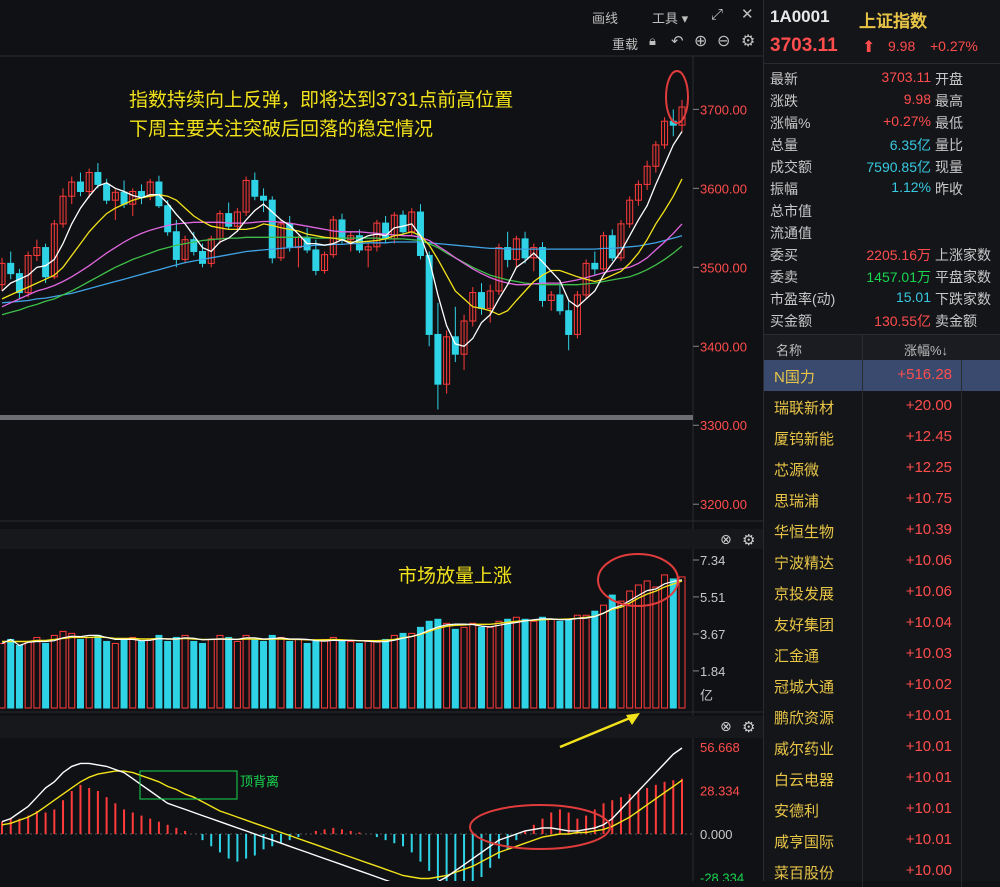 Image resolution: width=1000 pixels, height=887 pixels. I want to click on list-item: 菜百股份 +10.00, so click(882, 871).